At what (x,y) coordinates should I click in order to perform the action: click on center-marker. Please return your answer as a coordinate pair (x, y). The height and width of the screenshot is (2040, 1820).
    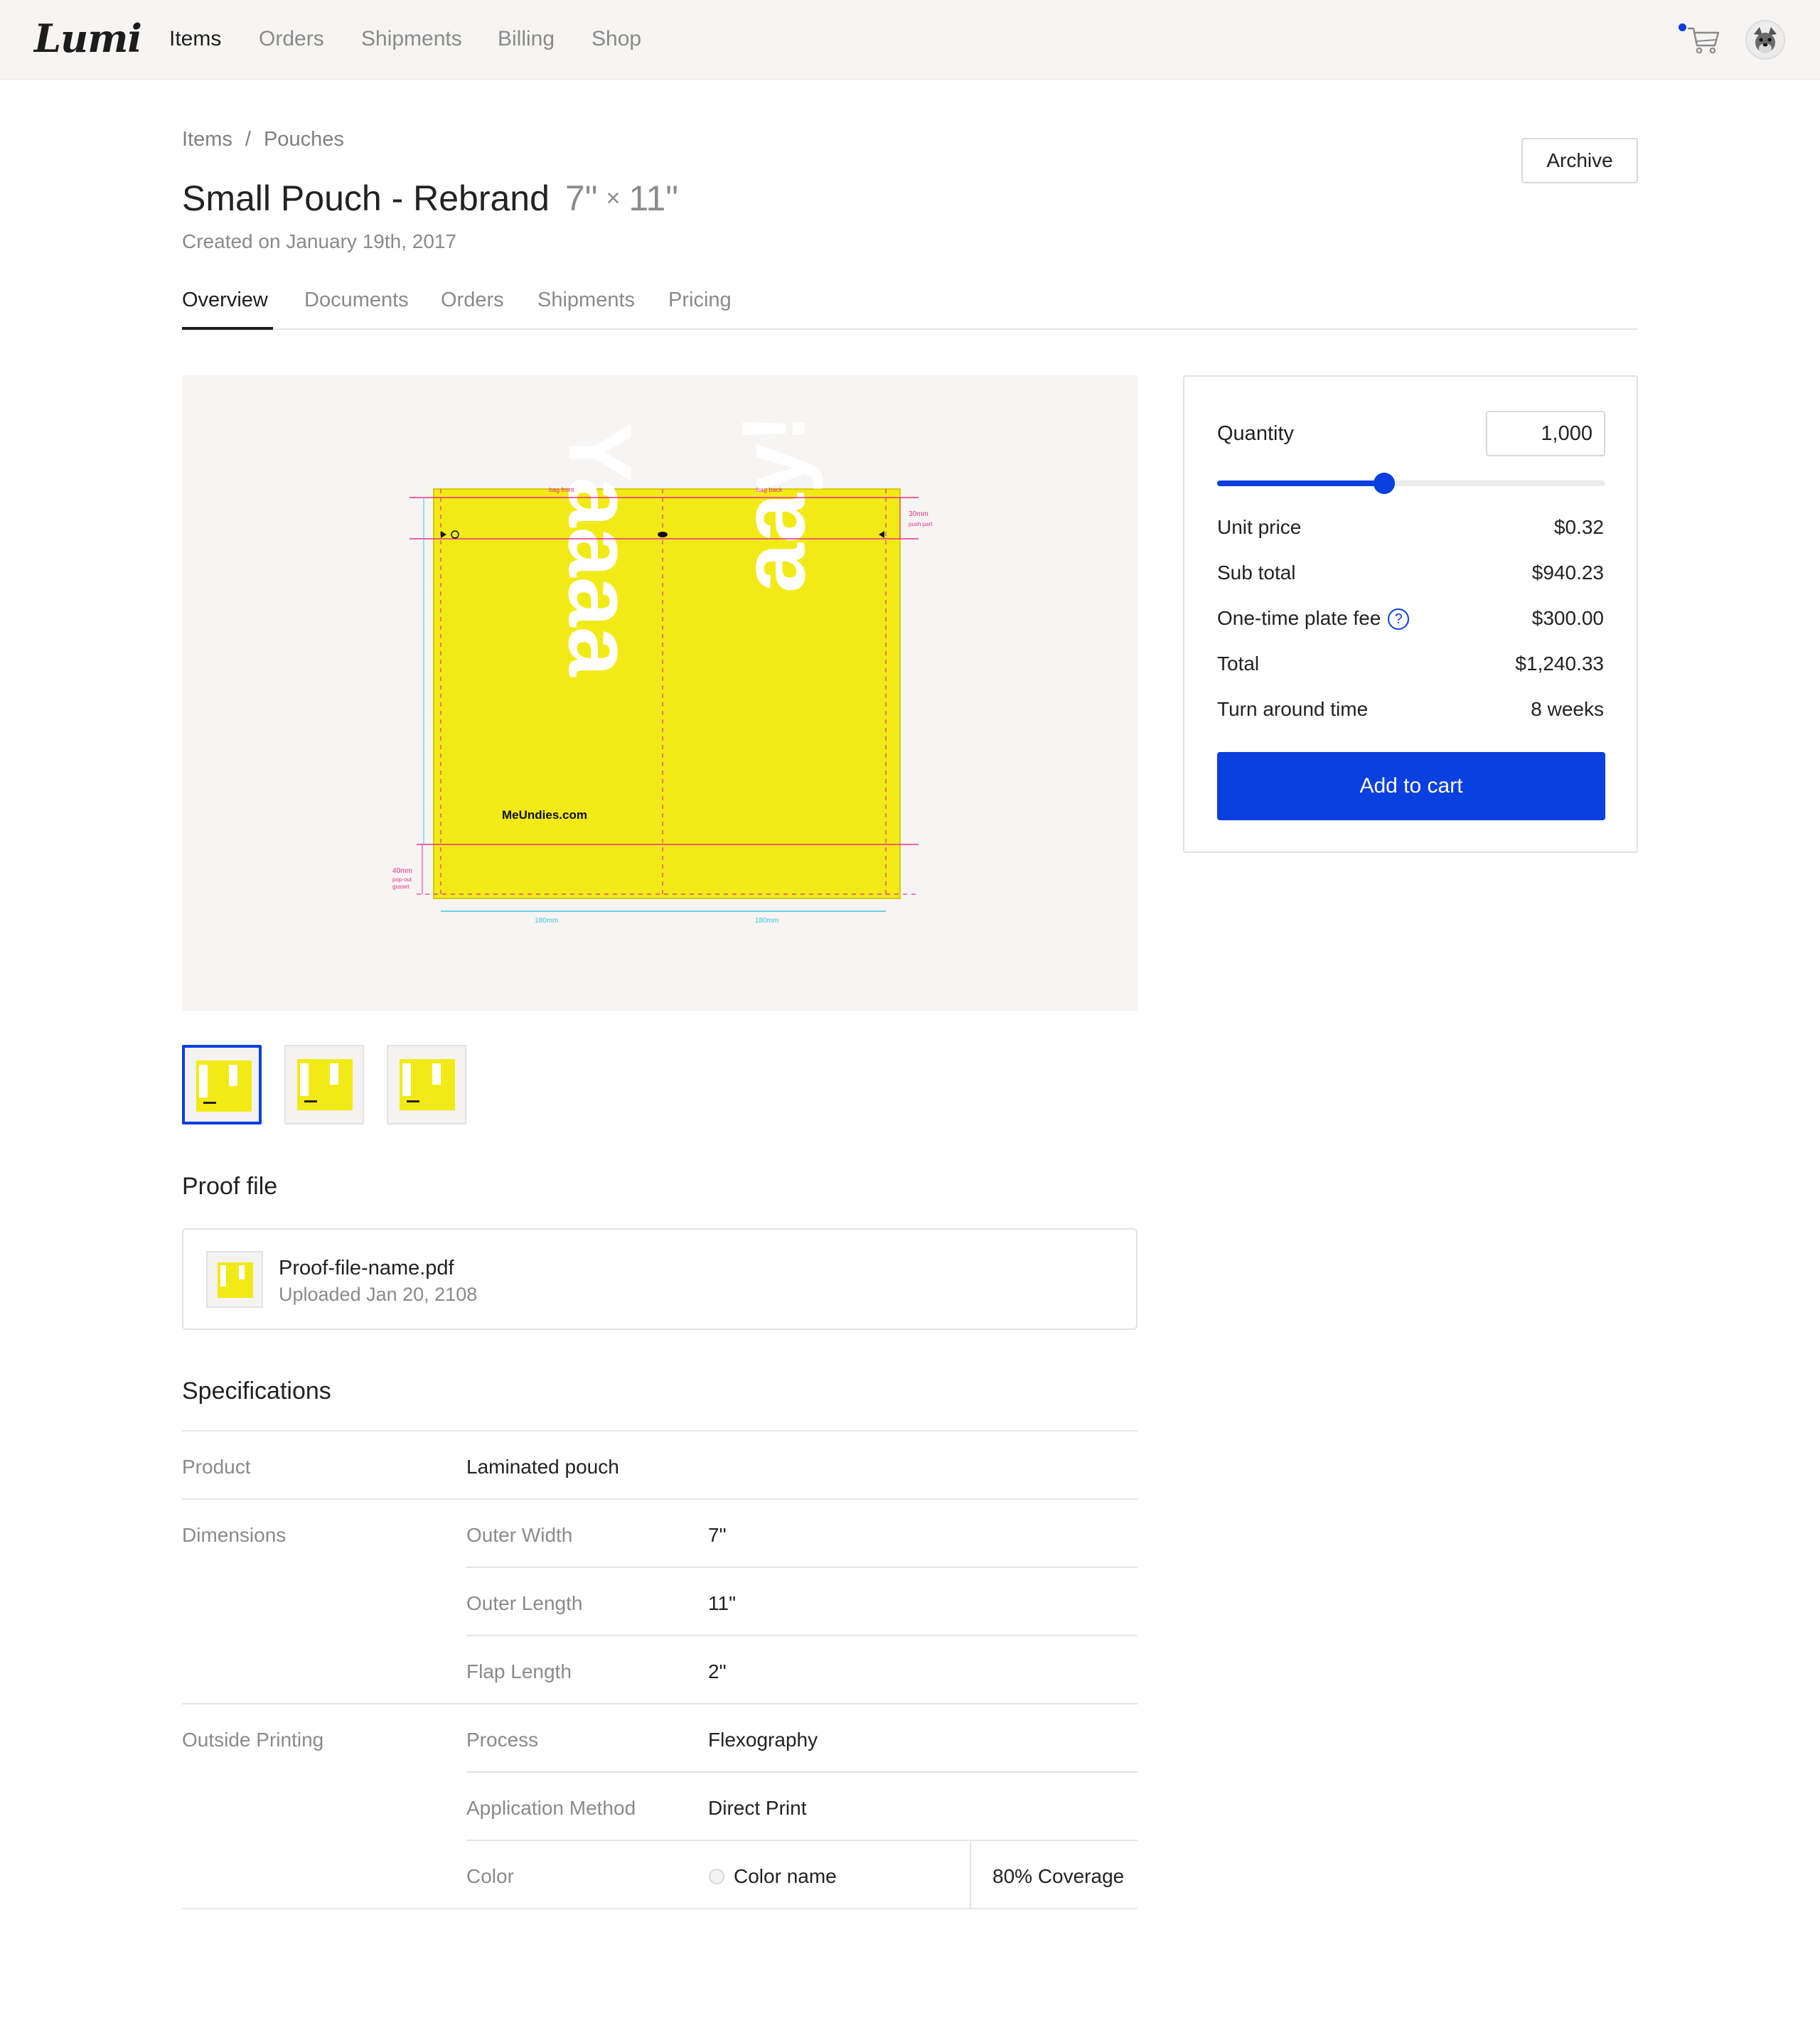
    Looking at the image, I should click on (663, 534).